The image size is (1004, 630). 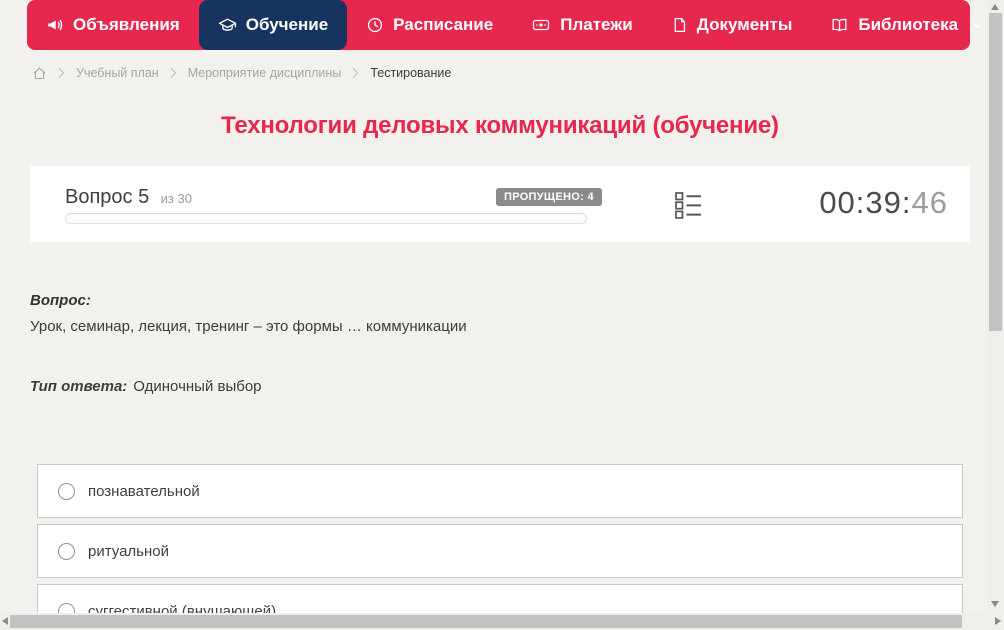 I want to click on nav-item-label: Библиотека, so click(x=908, y=24).